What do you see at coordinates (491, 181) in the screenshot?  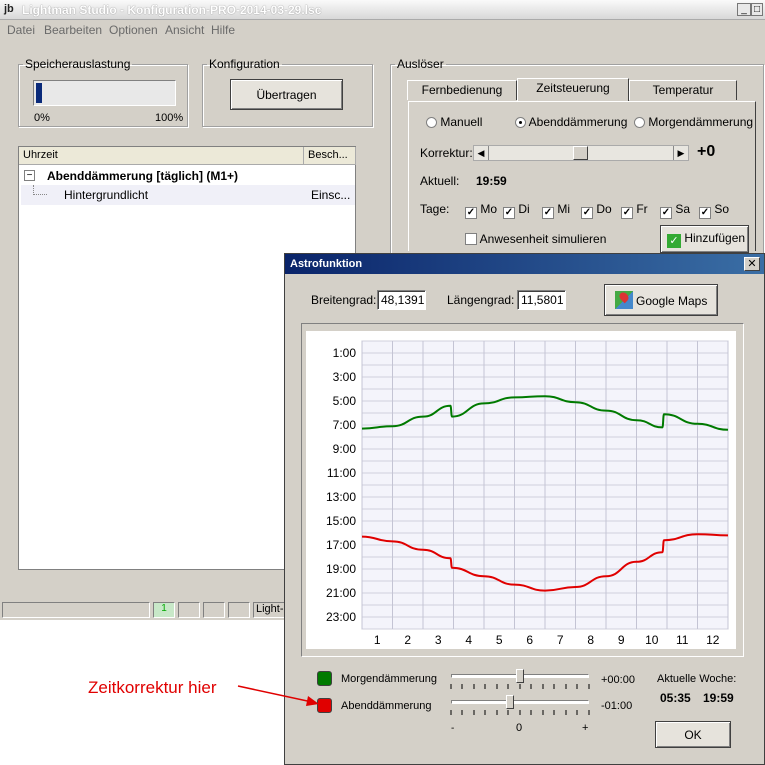 I see `current-value: 19:59` at bounding box center [491, 181].